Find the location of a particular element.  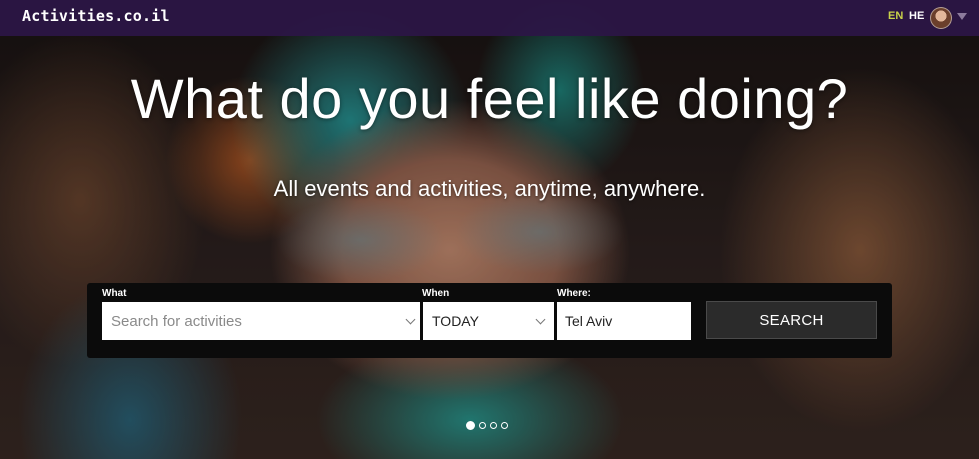

search-button: SEARCH is located at coordinates (791, 320).